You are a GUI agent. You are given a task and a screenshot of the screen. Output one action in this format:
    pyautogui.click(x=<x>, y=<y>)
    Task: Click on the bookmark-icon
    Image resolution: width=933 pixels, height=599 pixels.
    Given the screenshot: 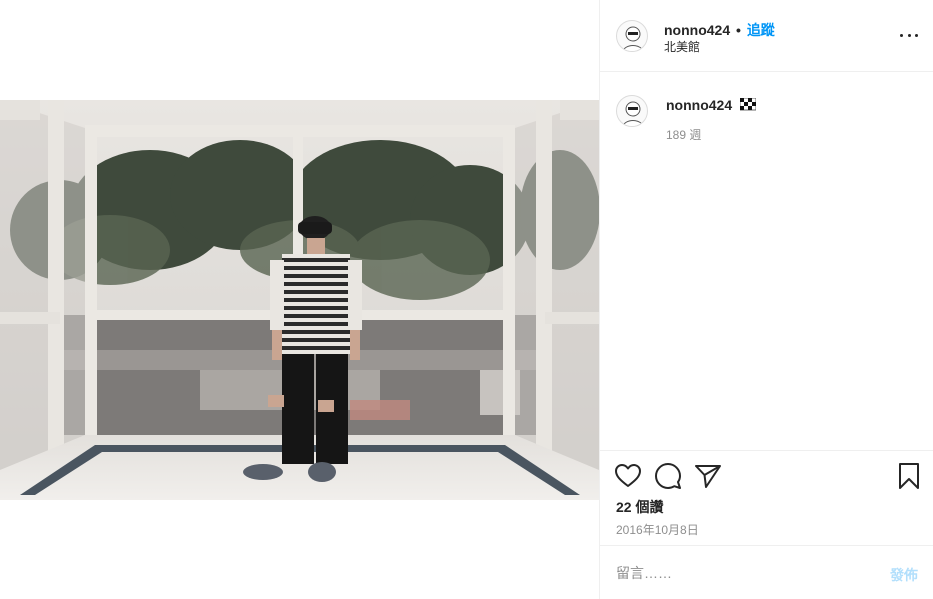 What is the action you would take?
    pyautogui.click(x=909, y=476)
    